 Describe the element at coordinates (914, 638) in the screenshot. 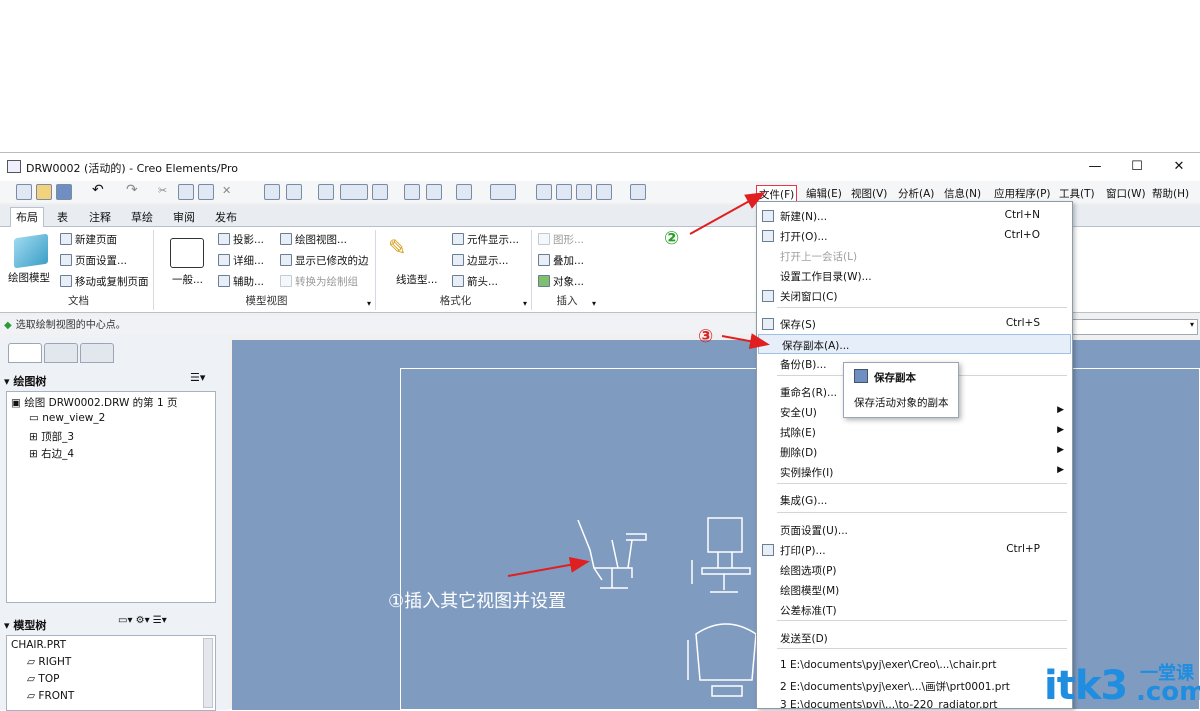

I see `menu-item: 发送至(D)` at that location.